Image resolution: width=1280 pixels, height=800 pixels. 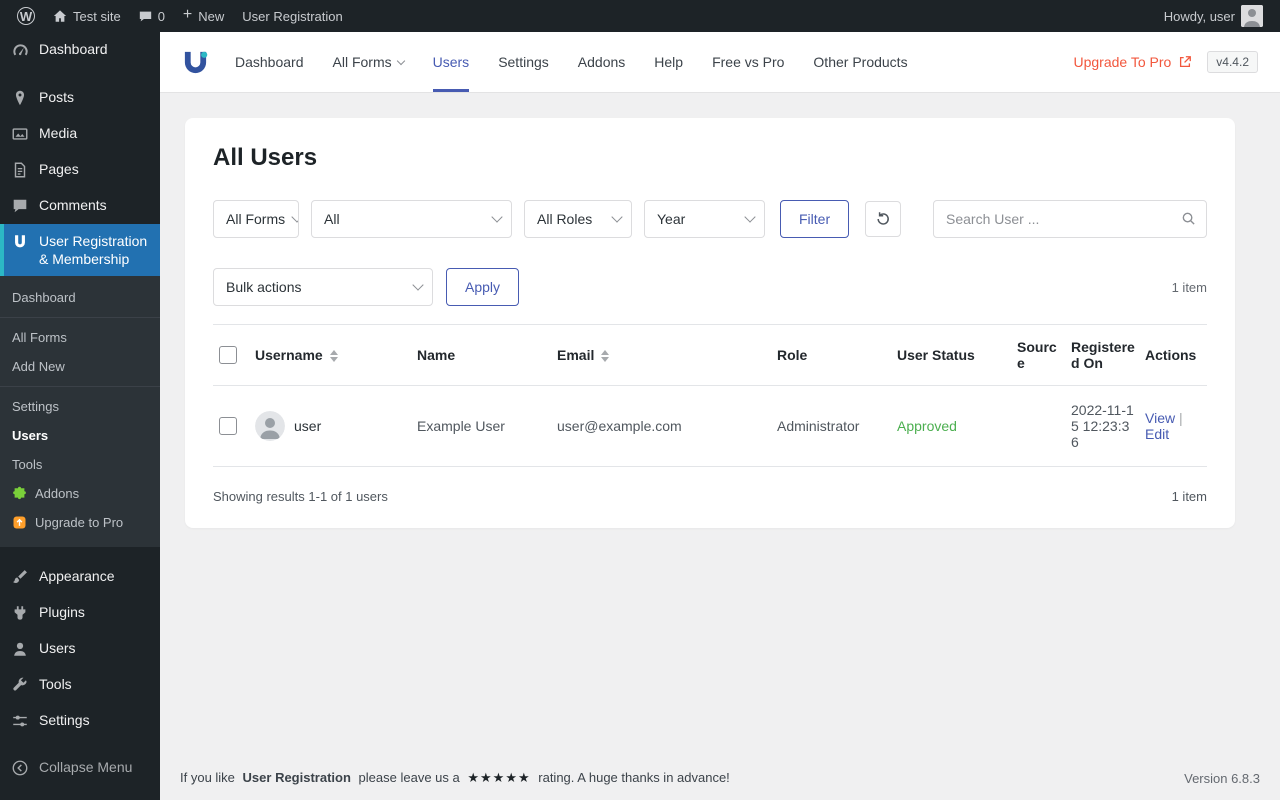 I want to click on secondary-filter-select: All, so click(x=411, y=219).